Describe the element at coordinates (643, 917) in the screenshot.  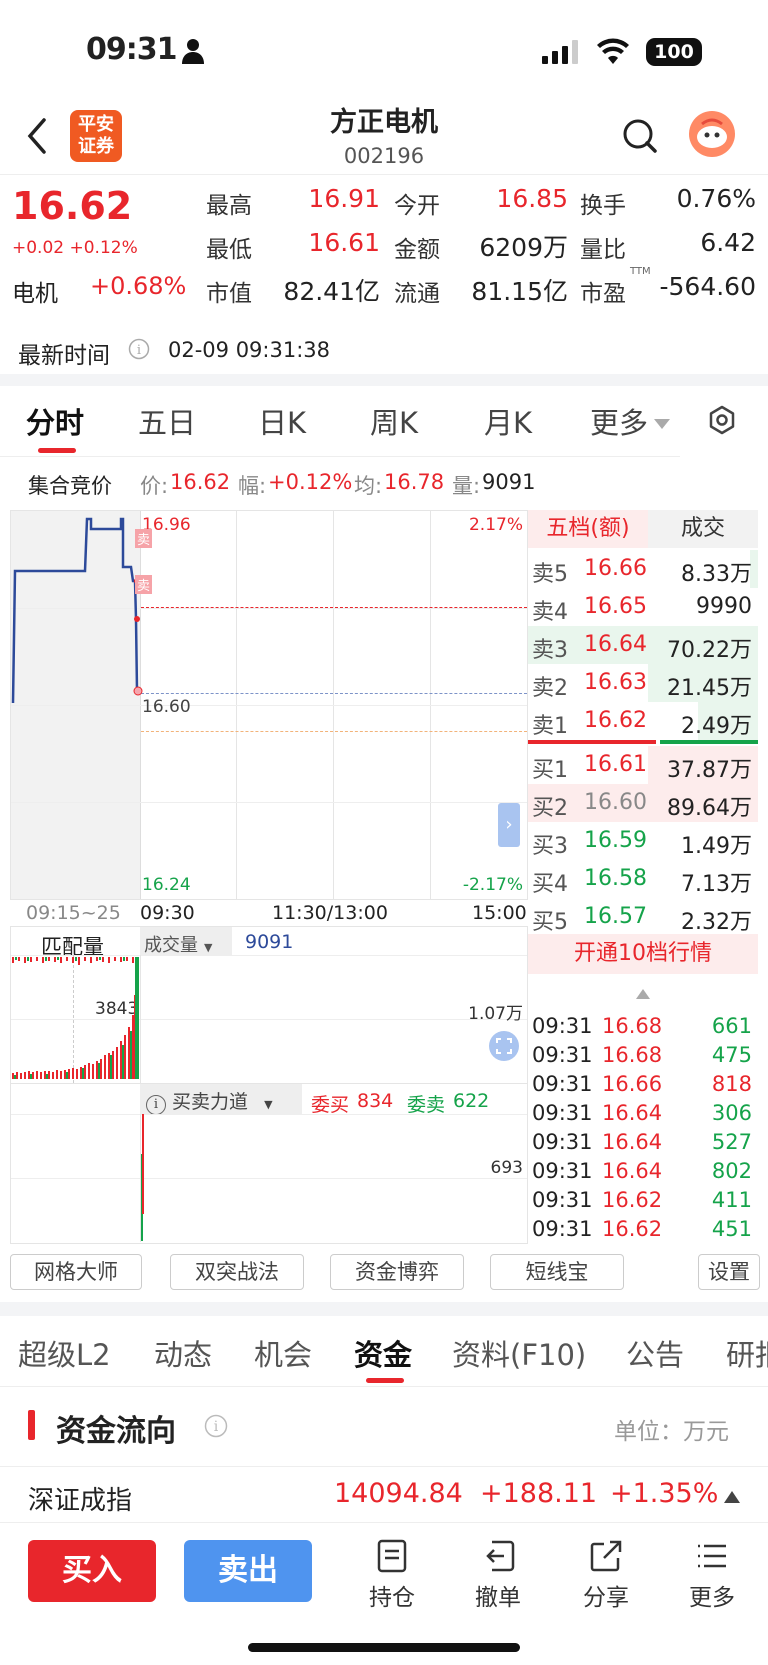
I see `bid-row-5: 买5 16.57 2.32万` at that location.